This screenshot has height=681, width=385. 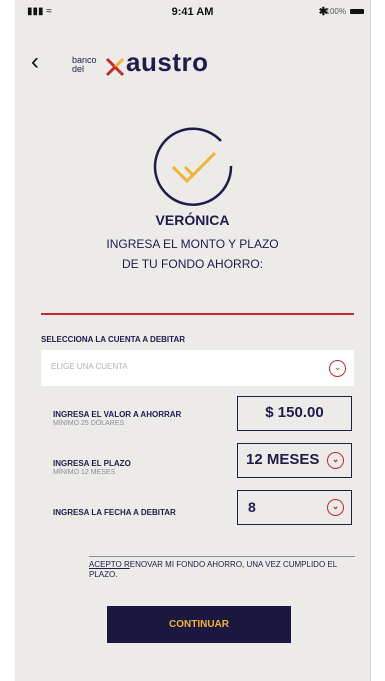 I want to click on logo-x-icon, so click(x=115, y=67).